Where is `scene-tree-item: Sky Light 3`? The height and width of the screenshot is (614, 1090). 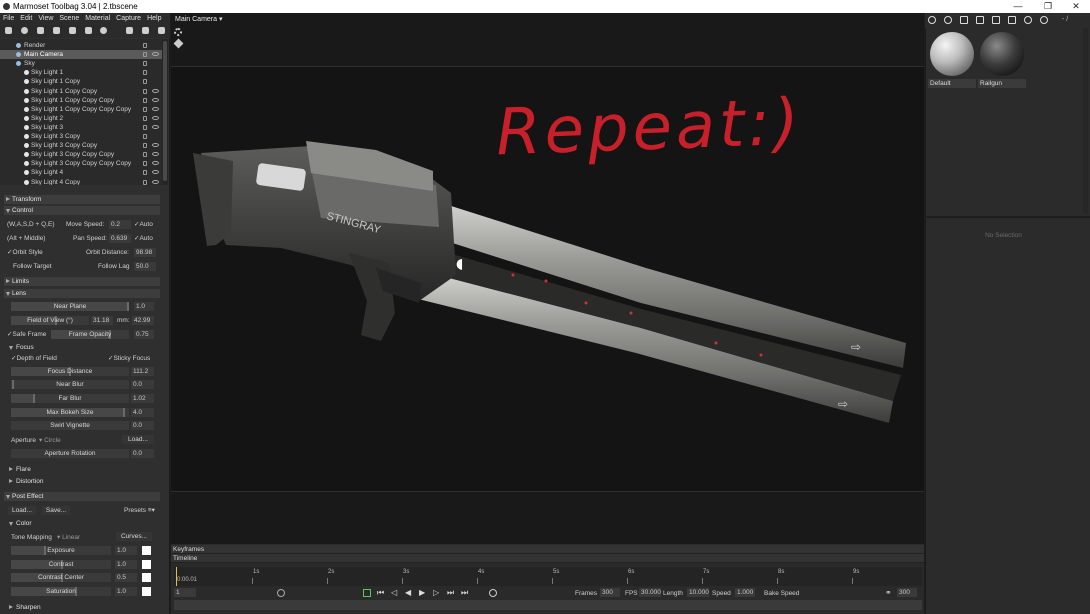
scene-tree-item: Sky Light 3 is located at coordinates (81, 127).